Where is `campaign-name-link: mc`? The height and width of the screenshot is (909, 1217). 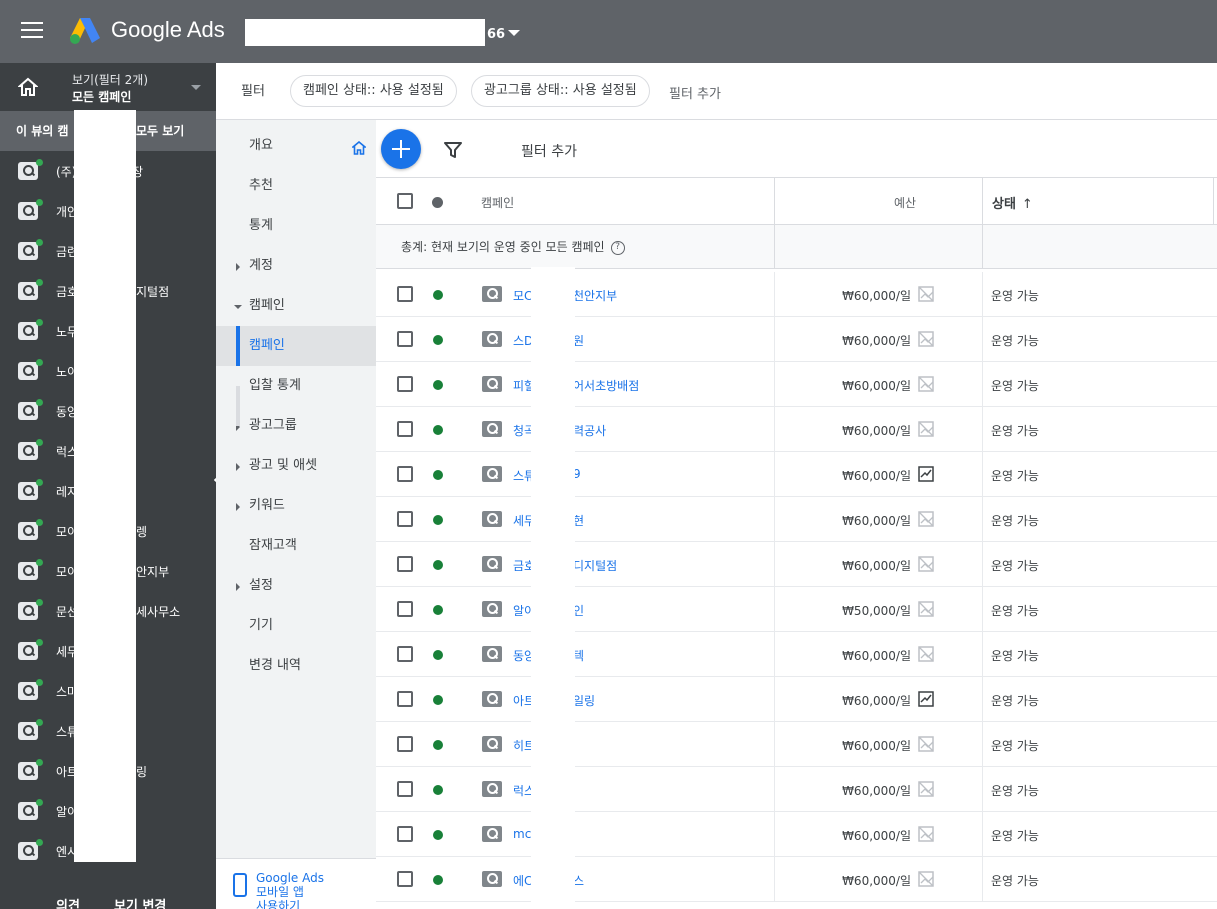 campaign-name-link: mc is located at coordinates (522, 834).